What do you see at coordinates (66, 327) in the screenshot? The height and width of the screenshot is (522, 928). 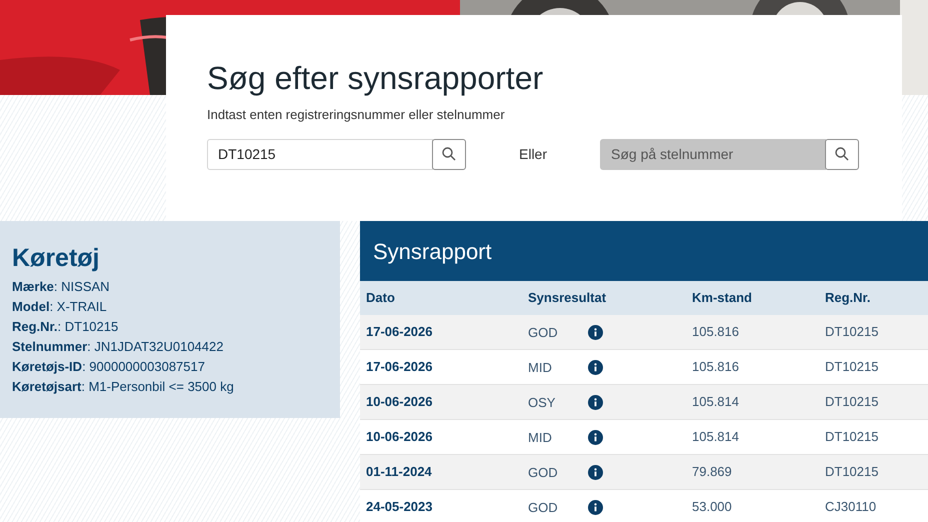 I see `vehicle-detail: Reg.Nr.: DT10215` at bounding box center [66, 327].